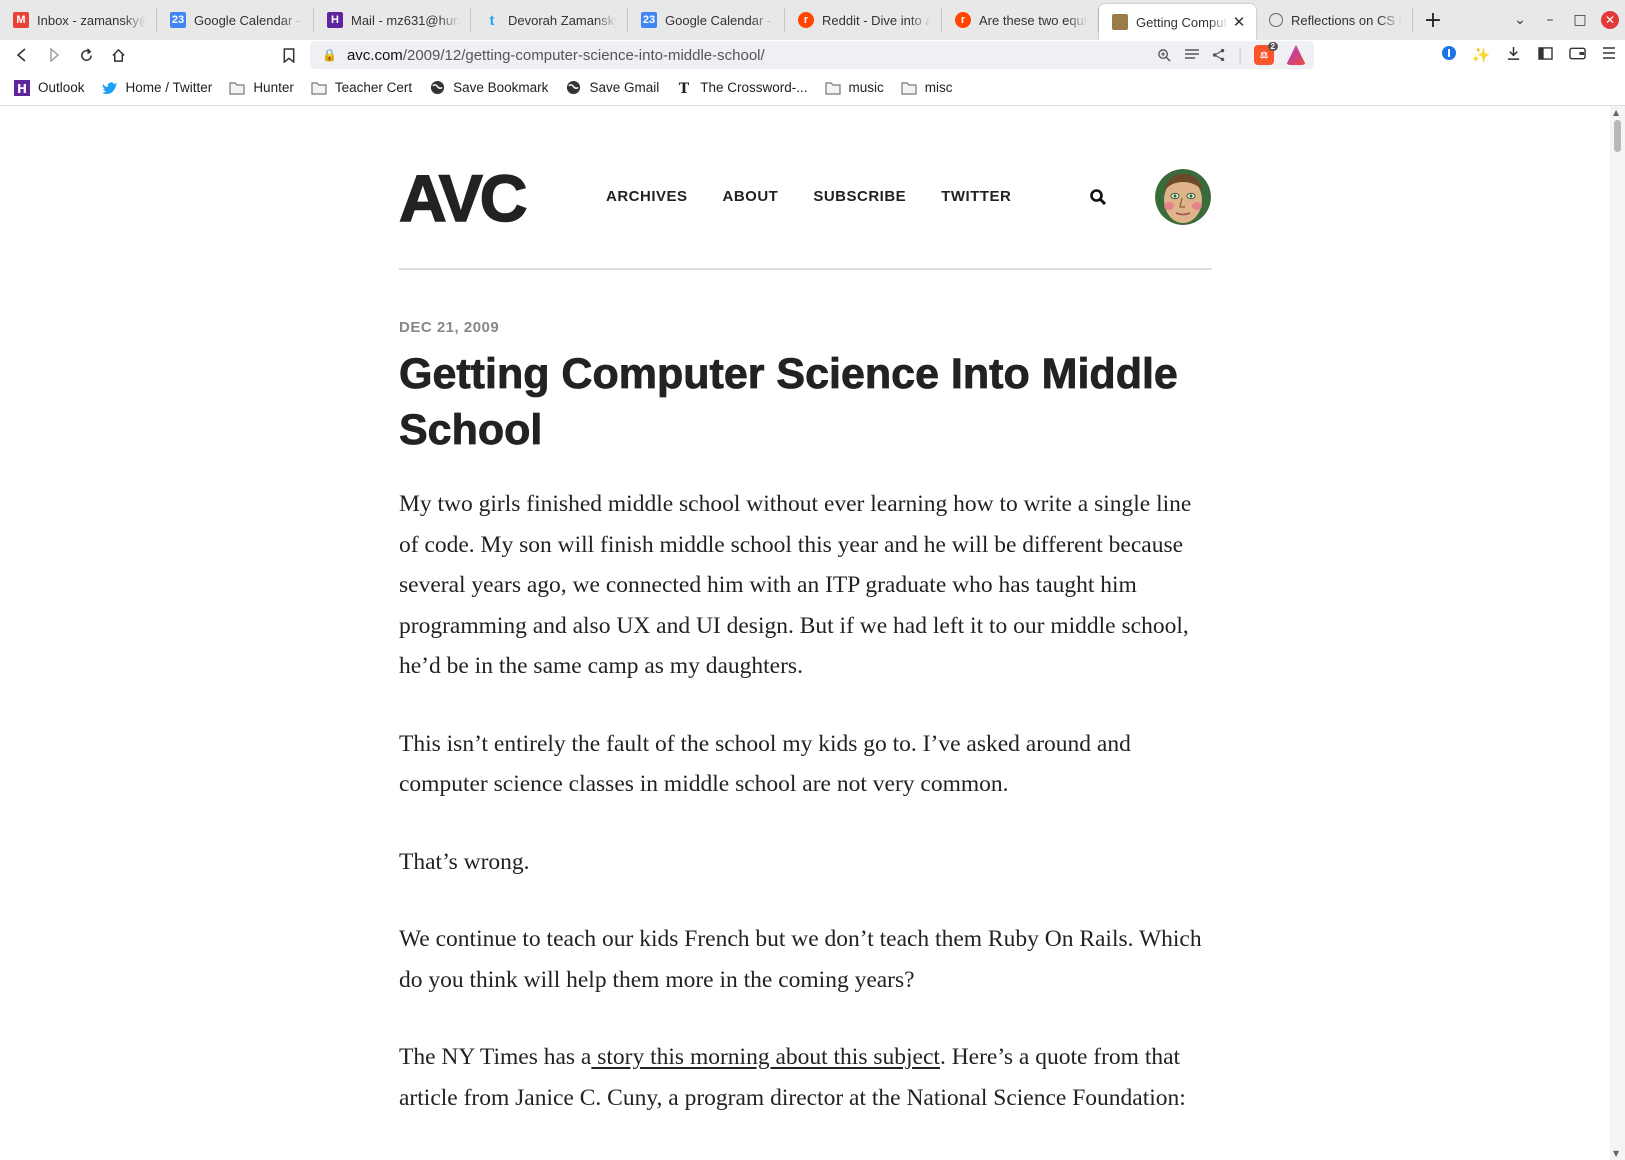 Image resolution: width=1625 pixels, height=1160 pixels. I want to click on nytimes-story-link: story this morning about this subject, so click(765, 1057).